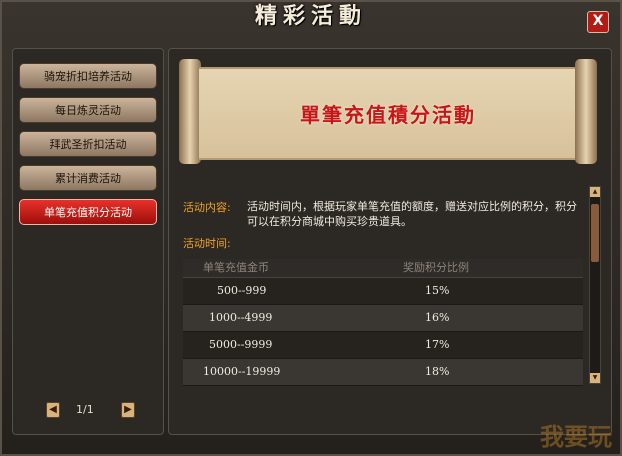 This screenshot has height=456, width=622. Describe the element at coordinates (383, 345) in the screenshot. I see `table-row: 5000--9999 17%` at that location.